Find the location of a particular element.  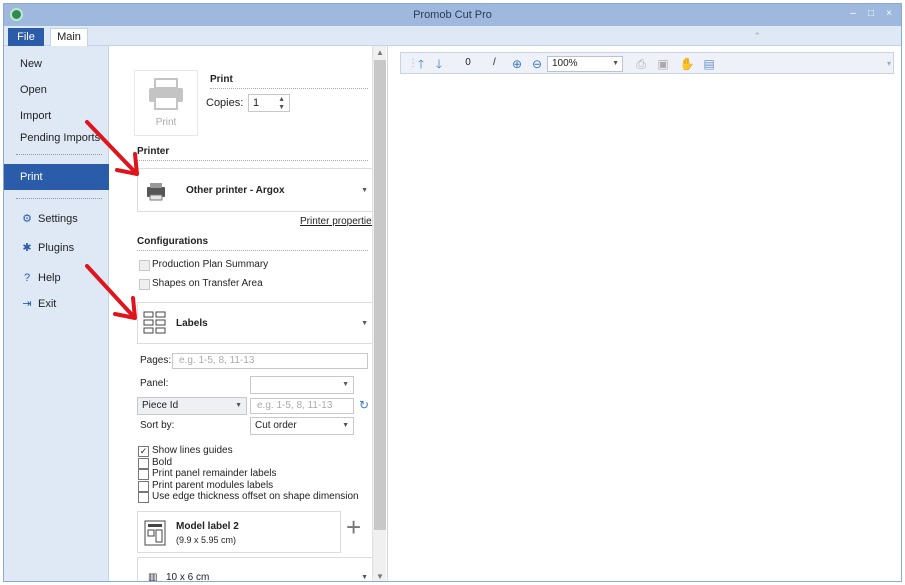

page-setup-icon: ▤ is located at coordinates (709, 64).